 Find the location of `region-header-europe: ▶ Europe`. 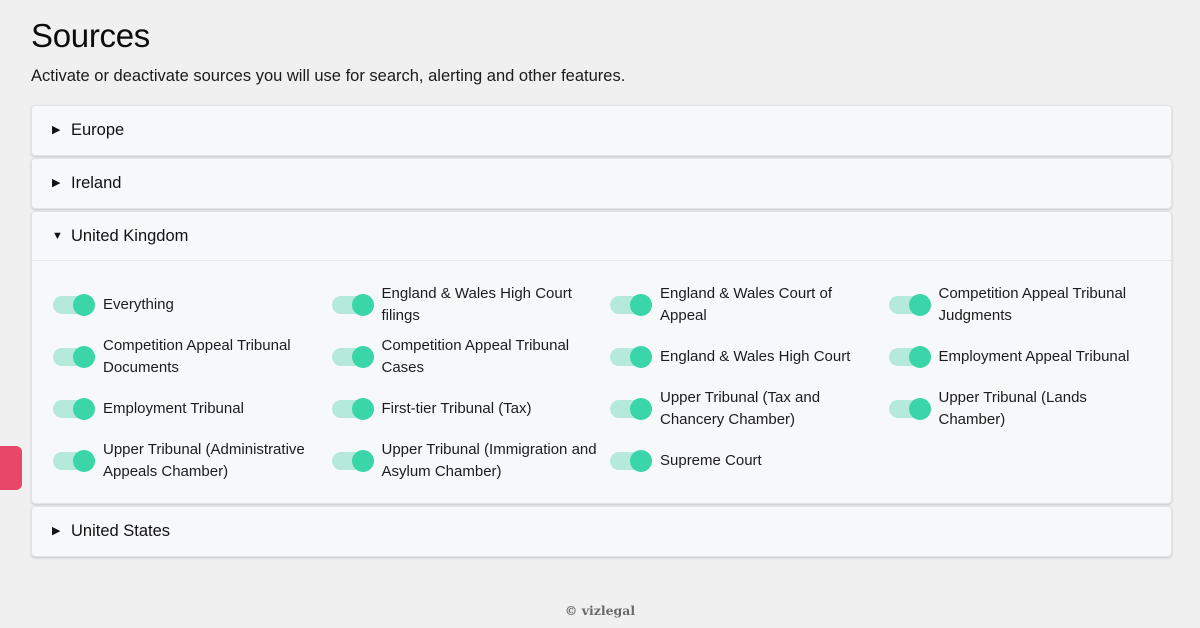

region-header-europe: ▶ Europe is located at coordinates (601, 130).